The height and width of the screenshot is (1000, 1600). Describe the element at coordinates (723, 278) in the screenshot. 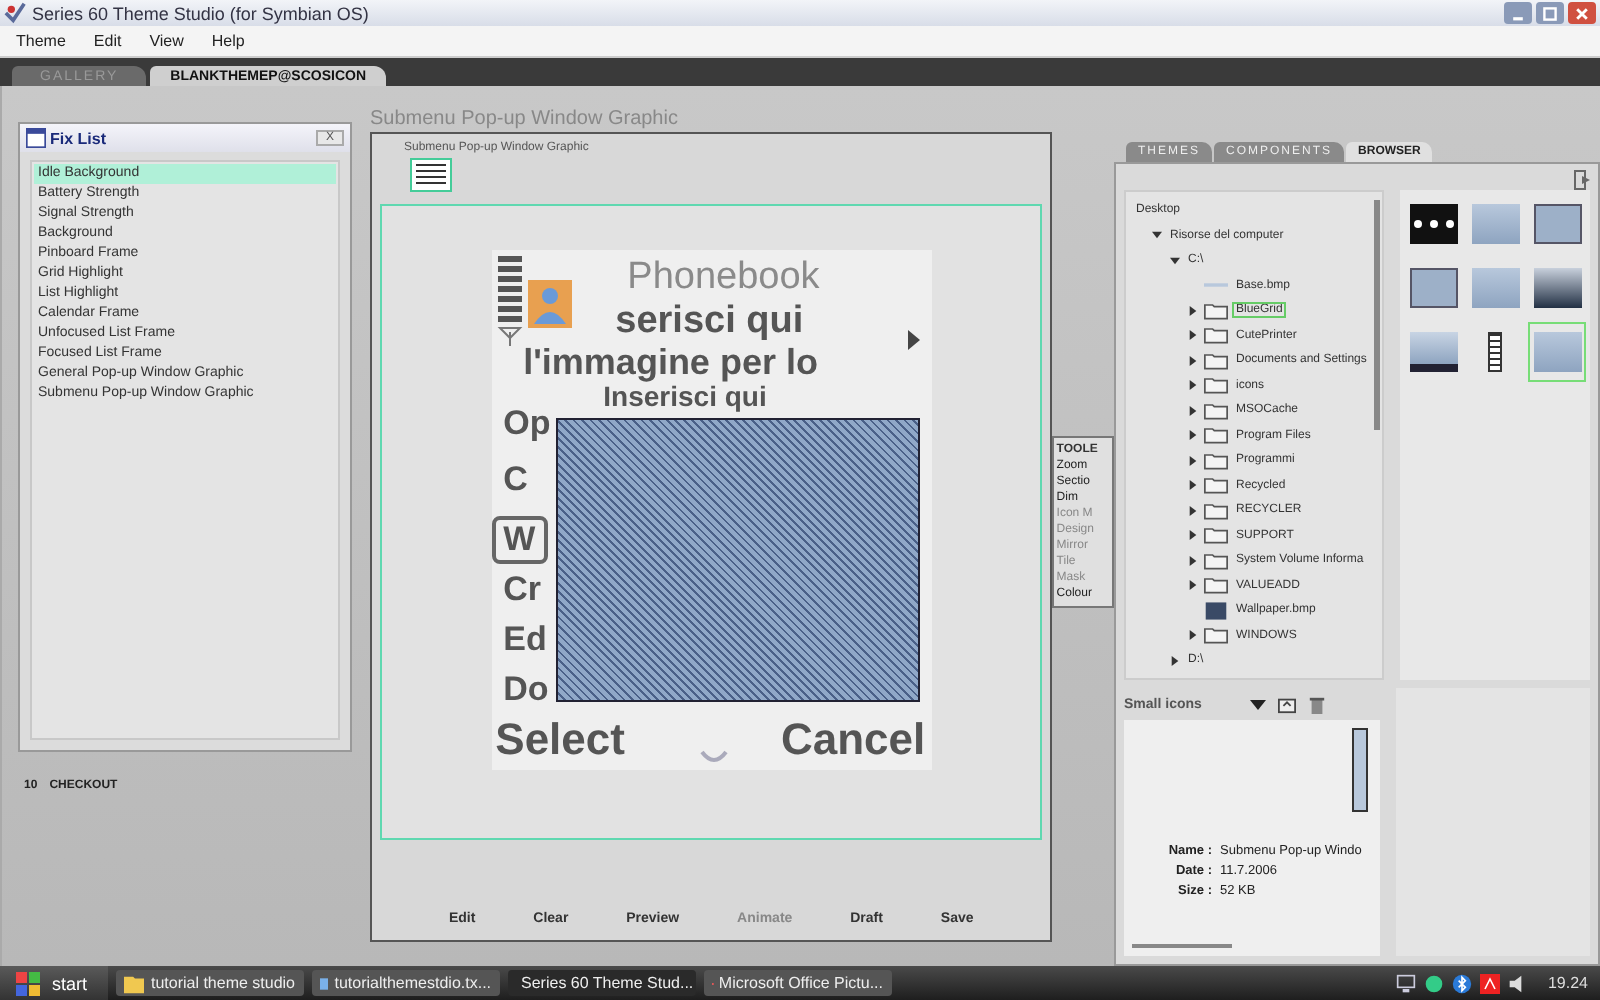

I see `phone-title: Phonebook` at that location.